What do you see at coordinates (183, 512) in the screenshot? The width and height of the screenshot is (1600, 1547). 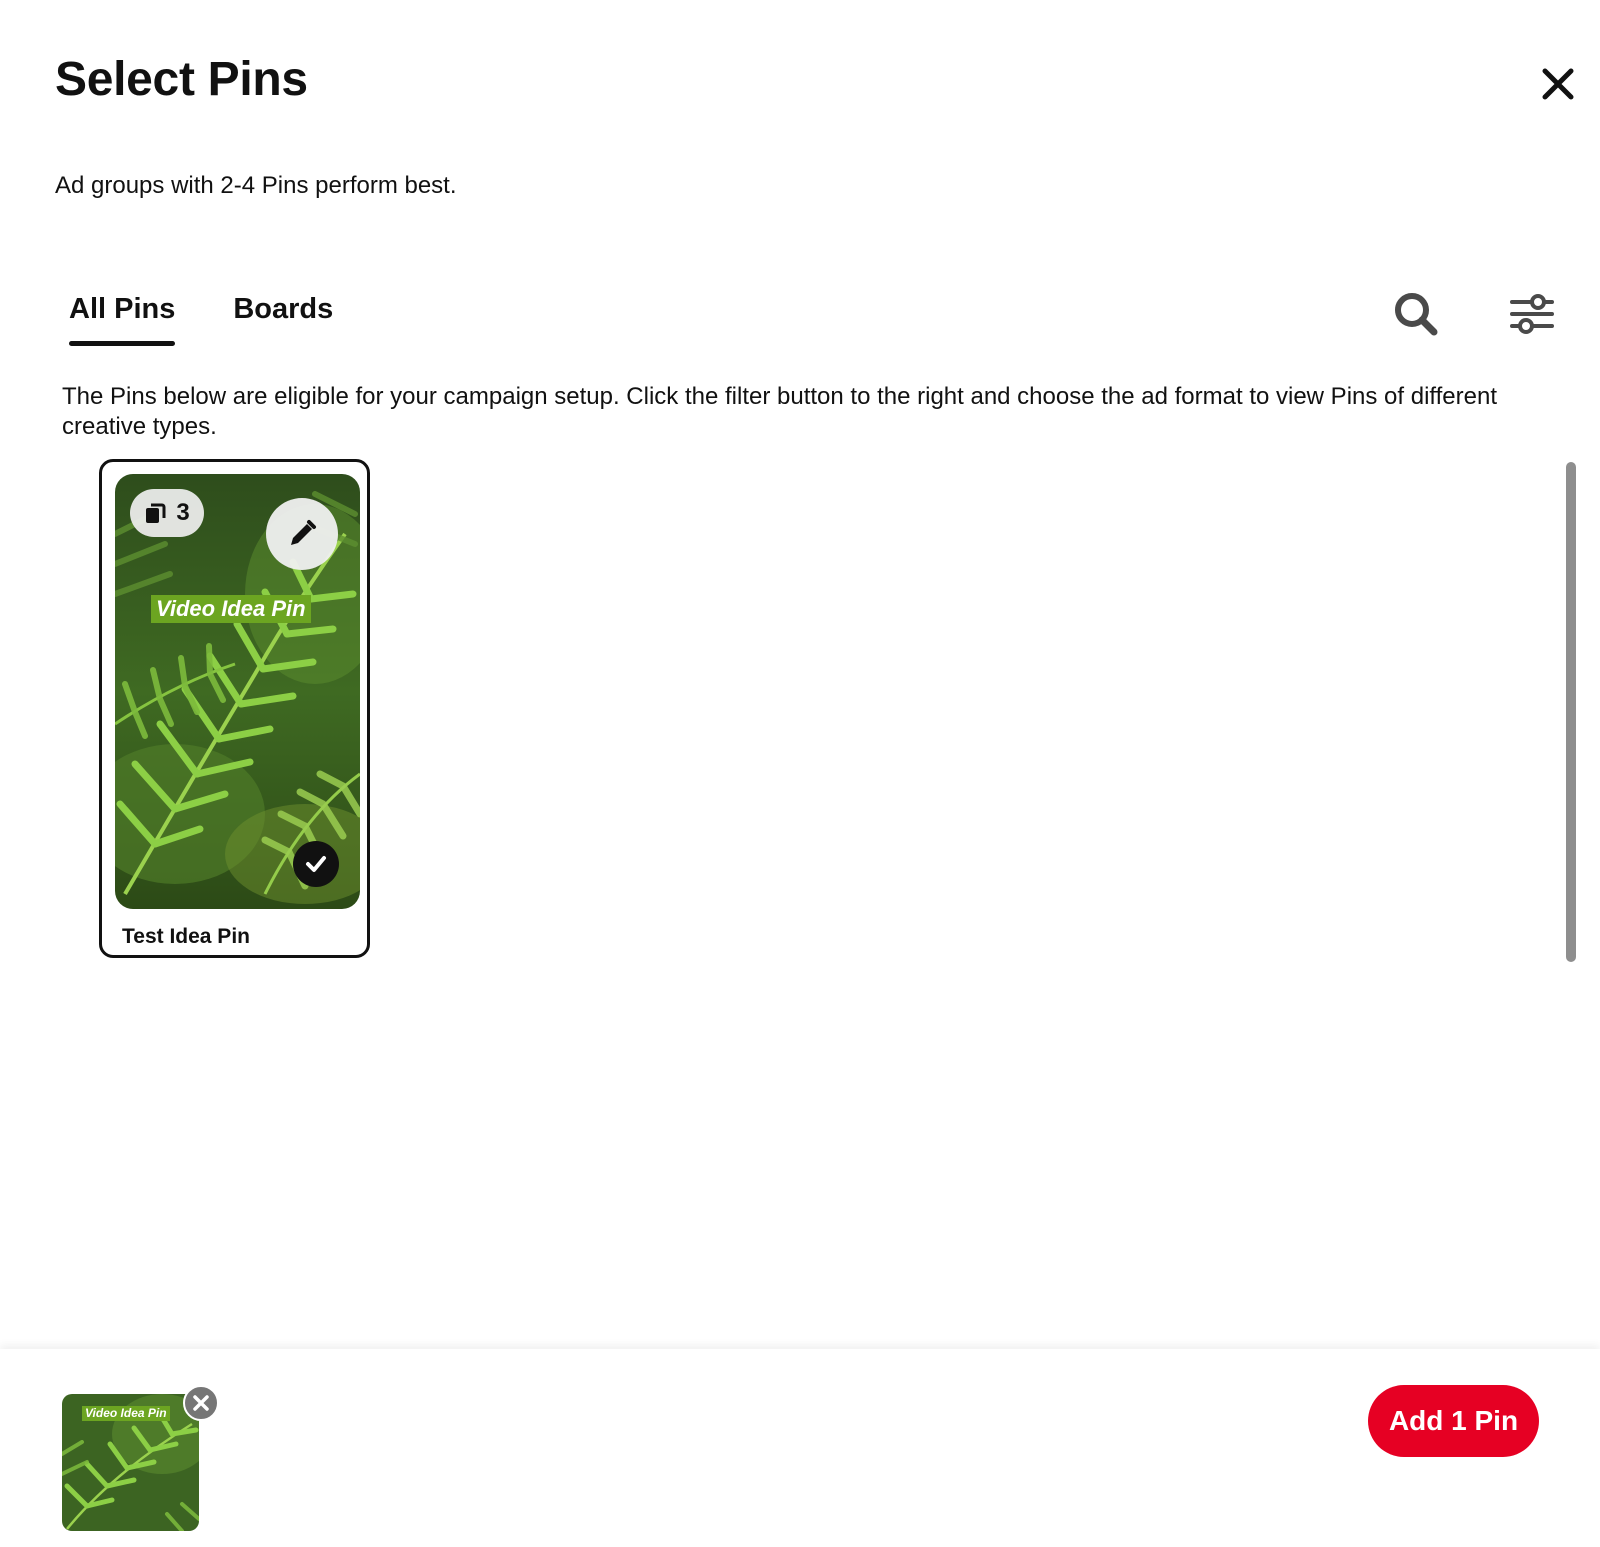 I see `page-count-text: 3` at bounding box center [183, 512].